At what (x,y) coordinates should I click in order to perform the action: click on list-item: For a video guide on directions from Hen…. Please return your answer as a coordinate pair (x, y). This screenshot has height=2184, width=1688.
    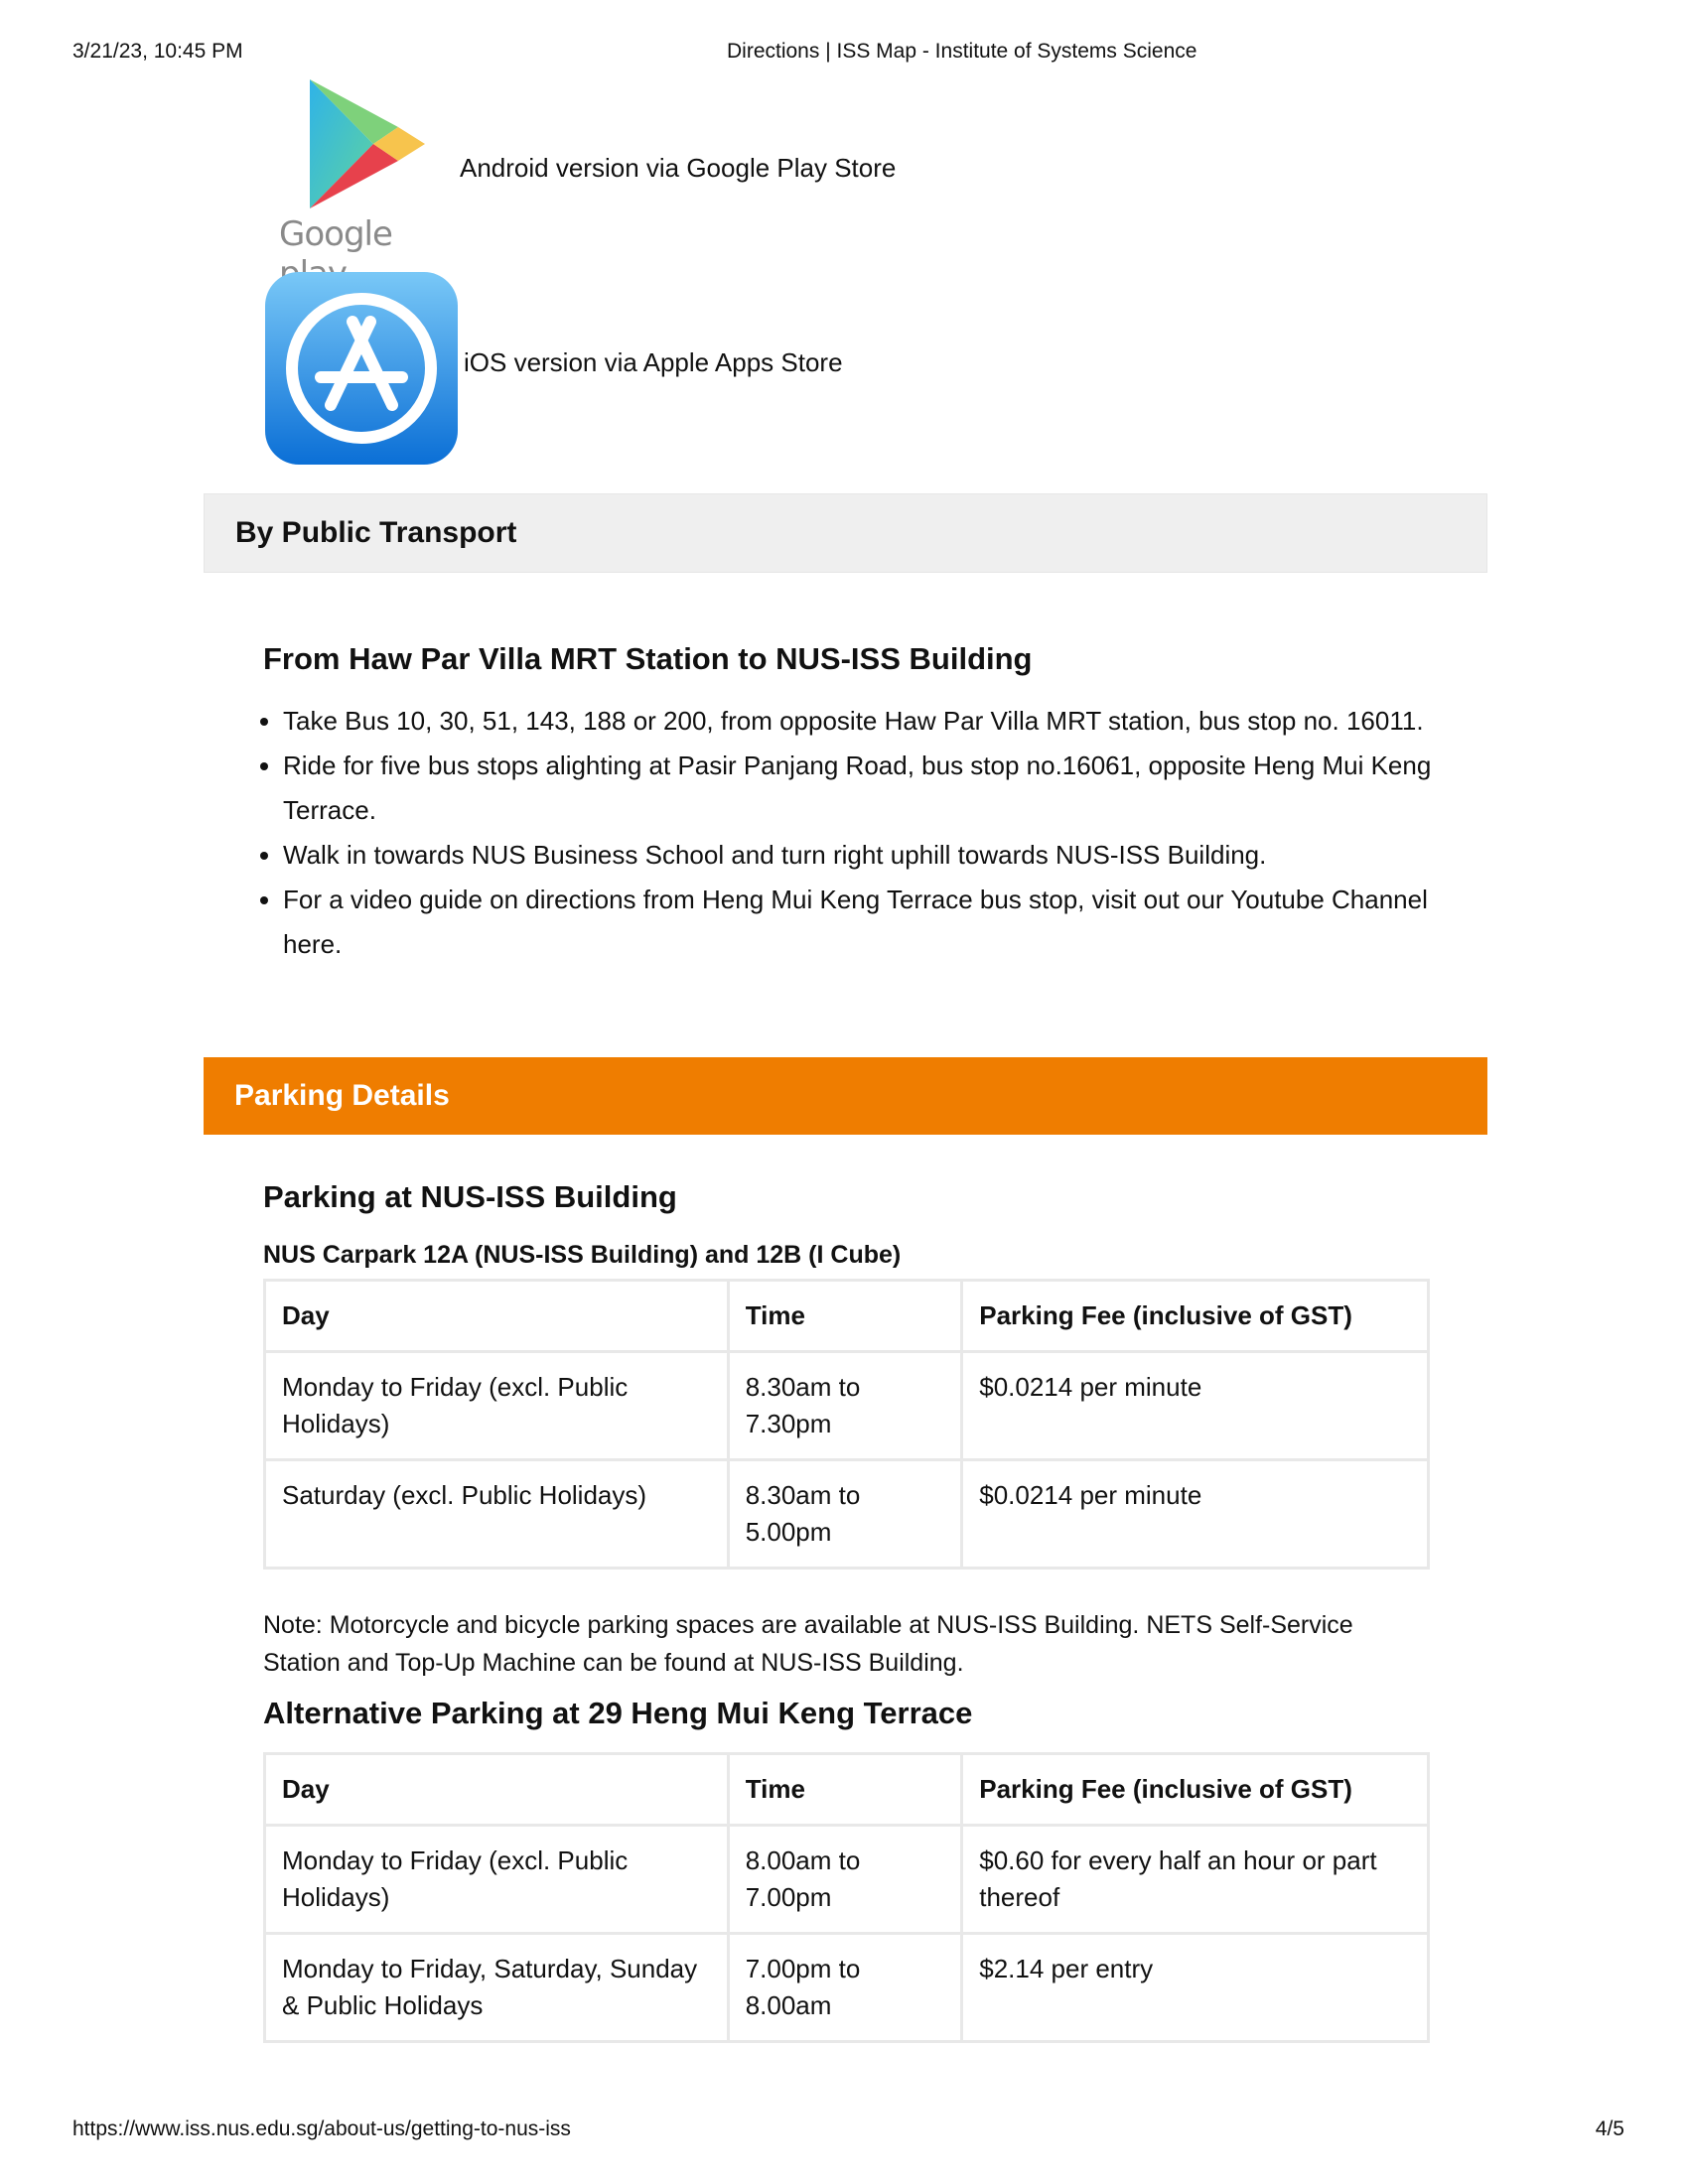
    Looking at the image, I should click on (879, 922).